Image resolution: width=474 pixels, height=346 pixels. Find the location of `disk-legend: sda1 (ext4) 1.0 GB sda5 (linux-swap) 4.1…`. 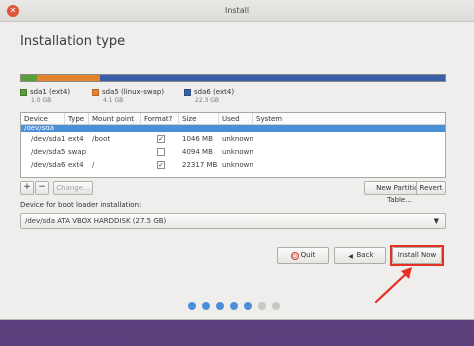

disk-legend: sda1 (ext4) 1.0 GB sda5 (linux-swap) 4.1… is located at coordinates (138, 96).